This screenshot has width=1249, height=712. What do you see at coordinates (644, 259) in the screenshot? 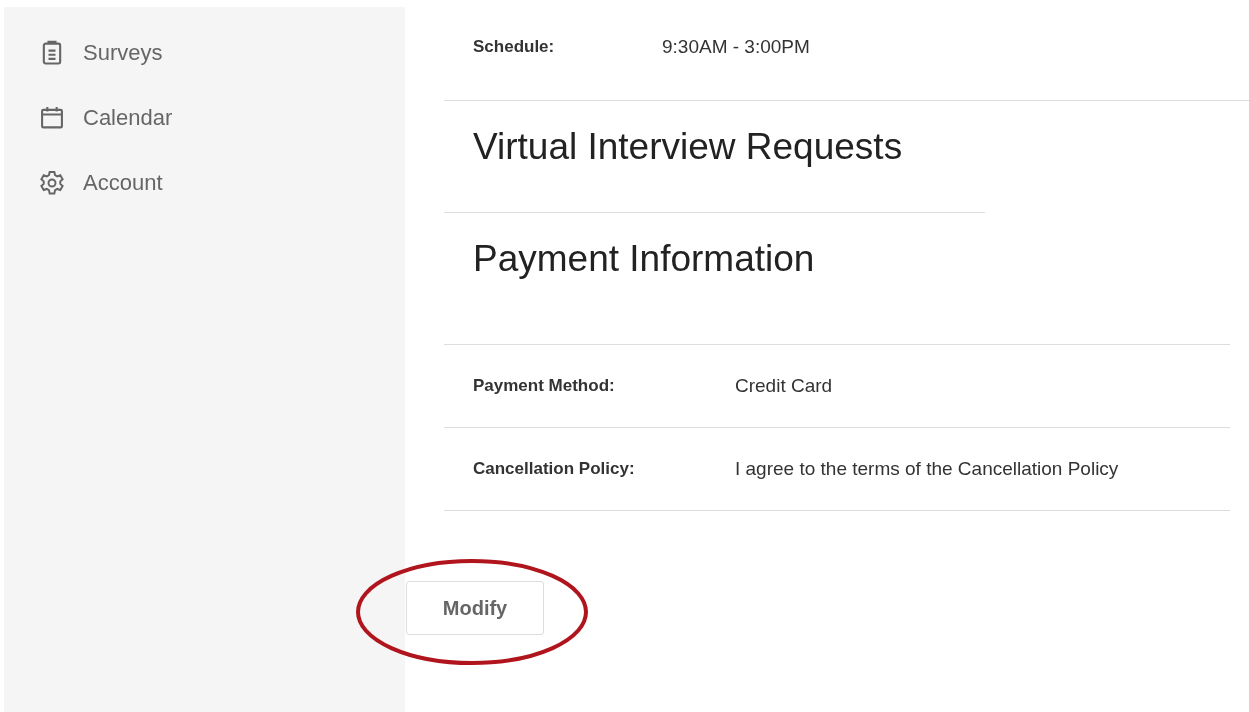
I see `section-heading: Payment Information` at bounding box center [644, 259].